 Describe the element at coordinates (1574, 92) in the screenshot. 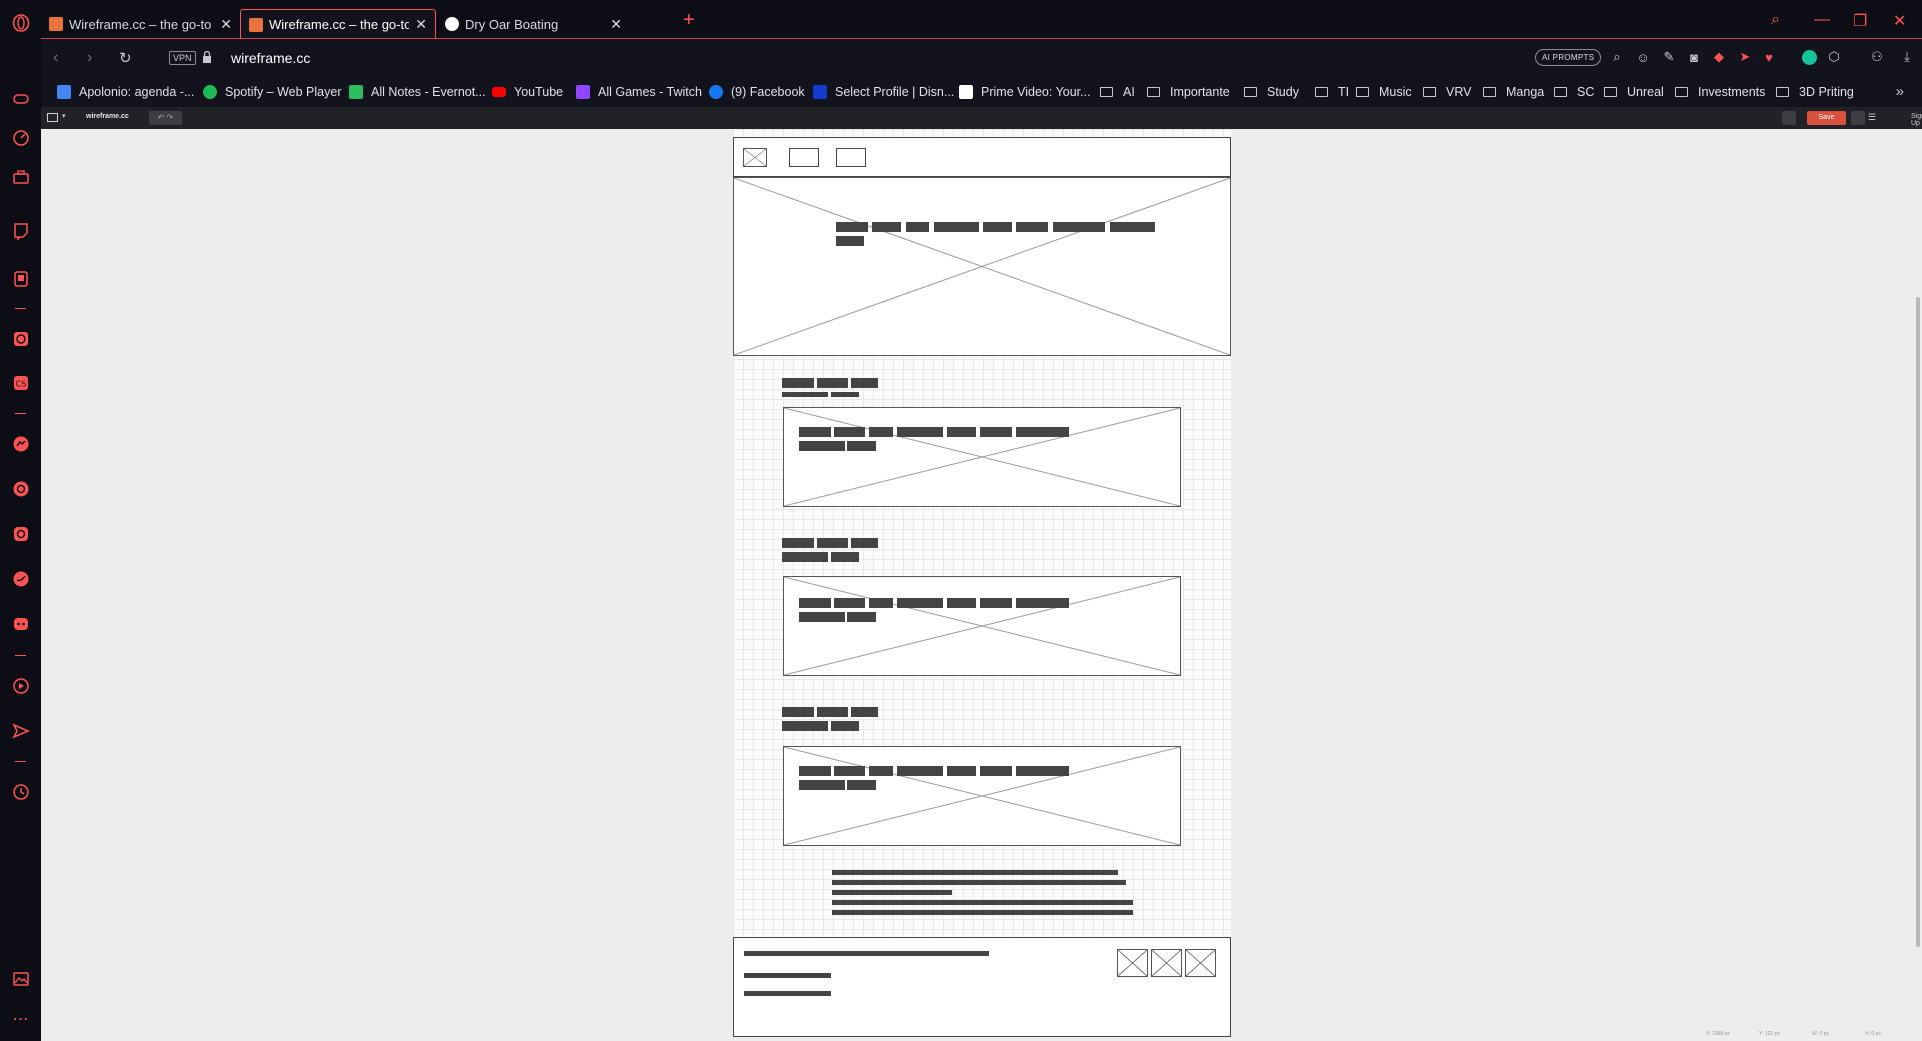

I see `bookmark-folder: SC` at that location.